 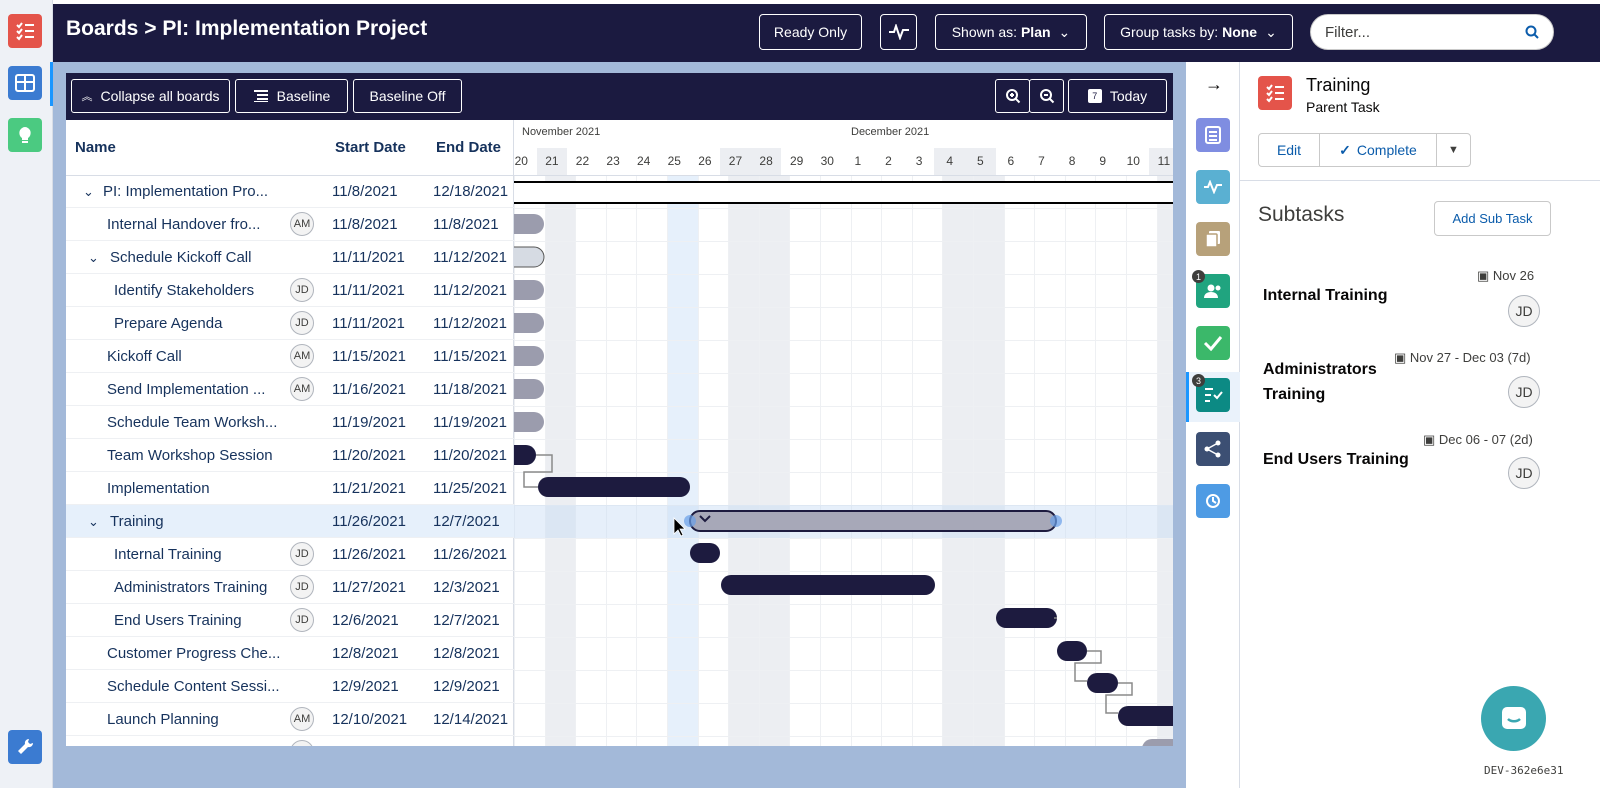 What do you see at coordinates (365, 620) in the screenshot?
I see `start-date: 12/6/2021` at bounding box center [365, 620].